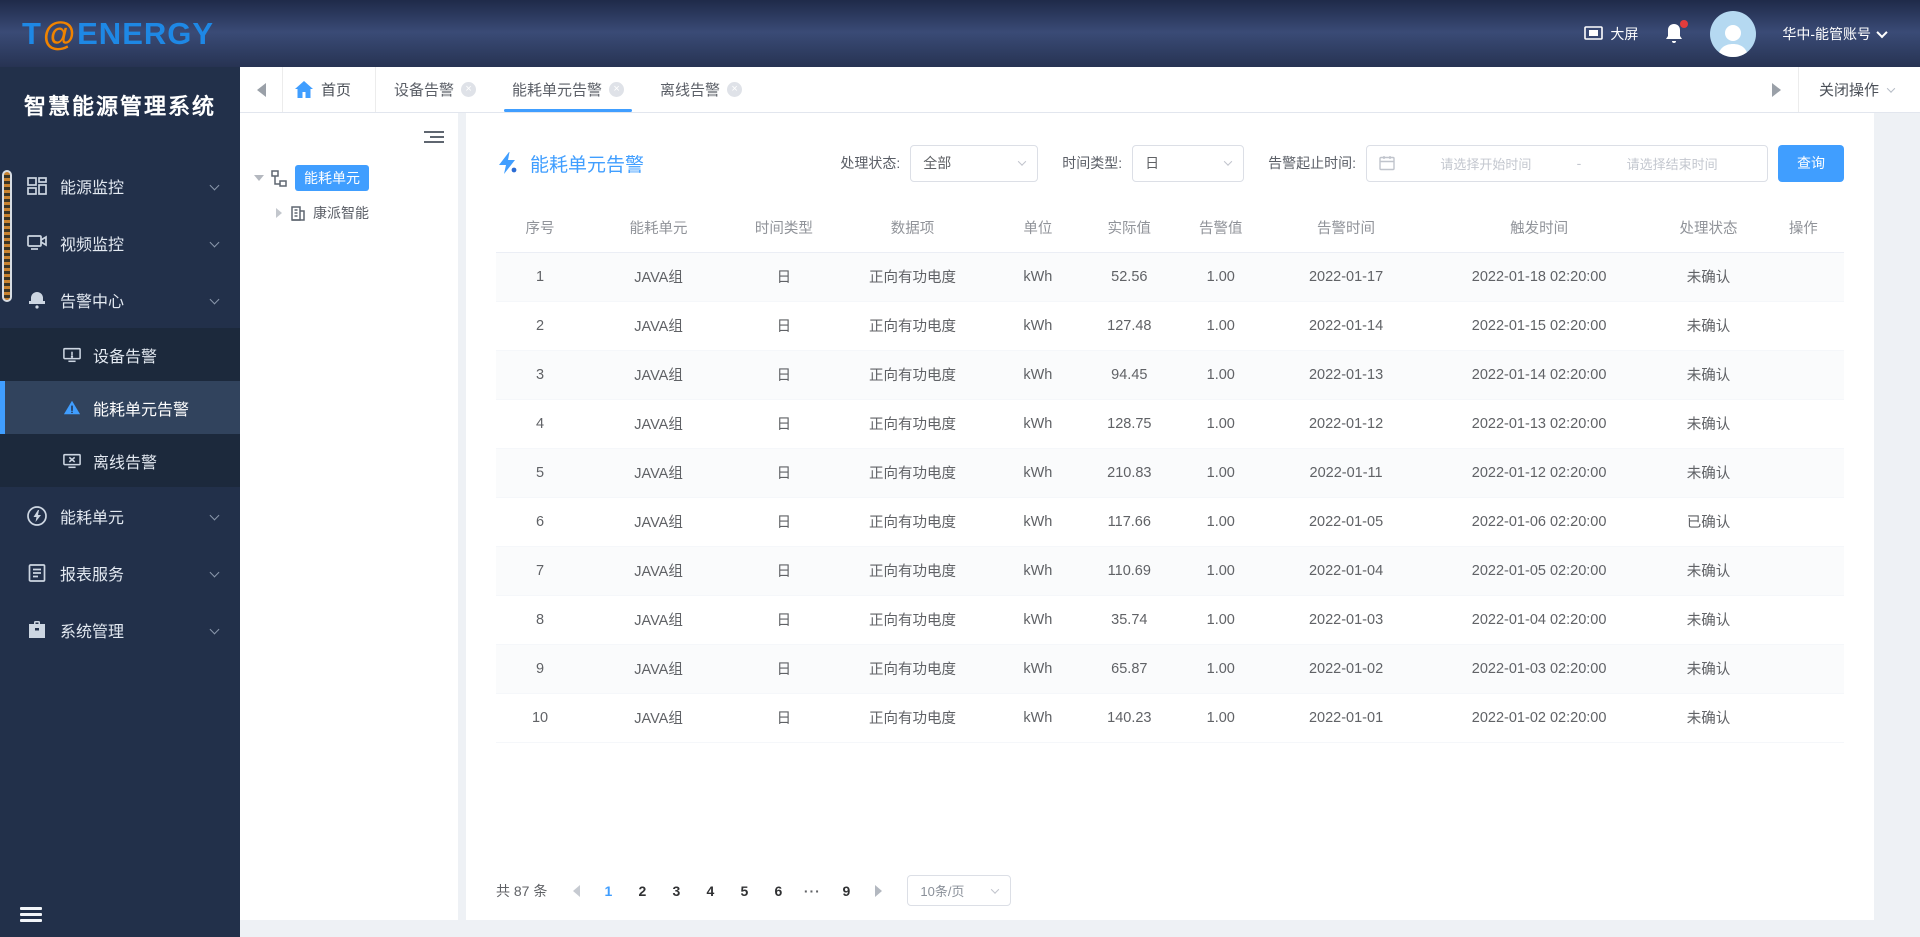 The width and height of the screenshot is (1920, 937). I want to click on sidebar-item-9: 系统管理, so click(120, 629).